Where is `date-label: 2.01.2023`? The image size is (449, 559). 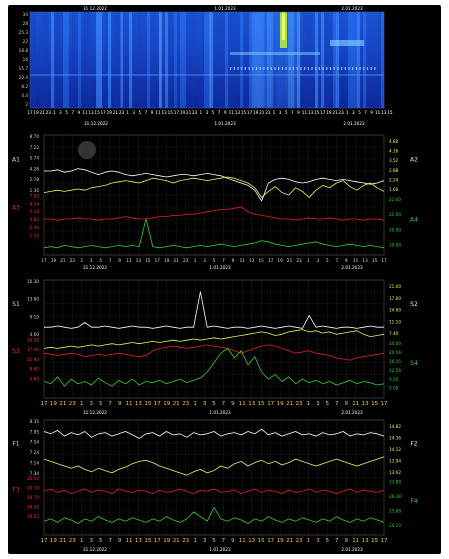 date-label: 2.01.2023 is located at coordinates (352, 549).